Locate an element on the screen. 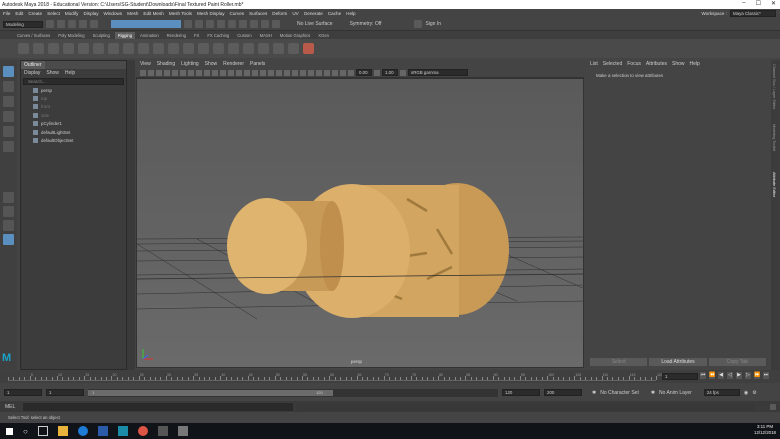 The width and height of the screenshot is (780, 439). hypershade-icon is located at coordinates (276, 24).